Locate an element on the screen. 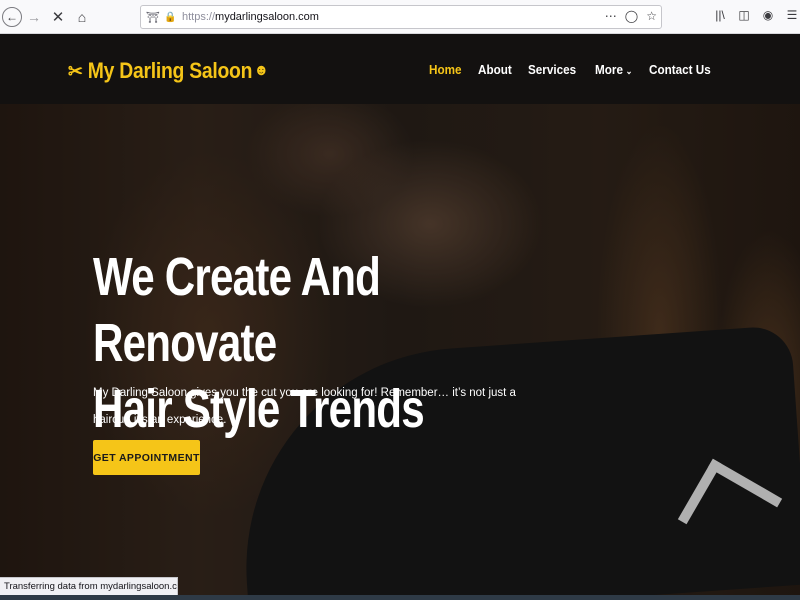  back-button: ← is located at coordinates (12, 16).